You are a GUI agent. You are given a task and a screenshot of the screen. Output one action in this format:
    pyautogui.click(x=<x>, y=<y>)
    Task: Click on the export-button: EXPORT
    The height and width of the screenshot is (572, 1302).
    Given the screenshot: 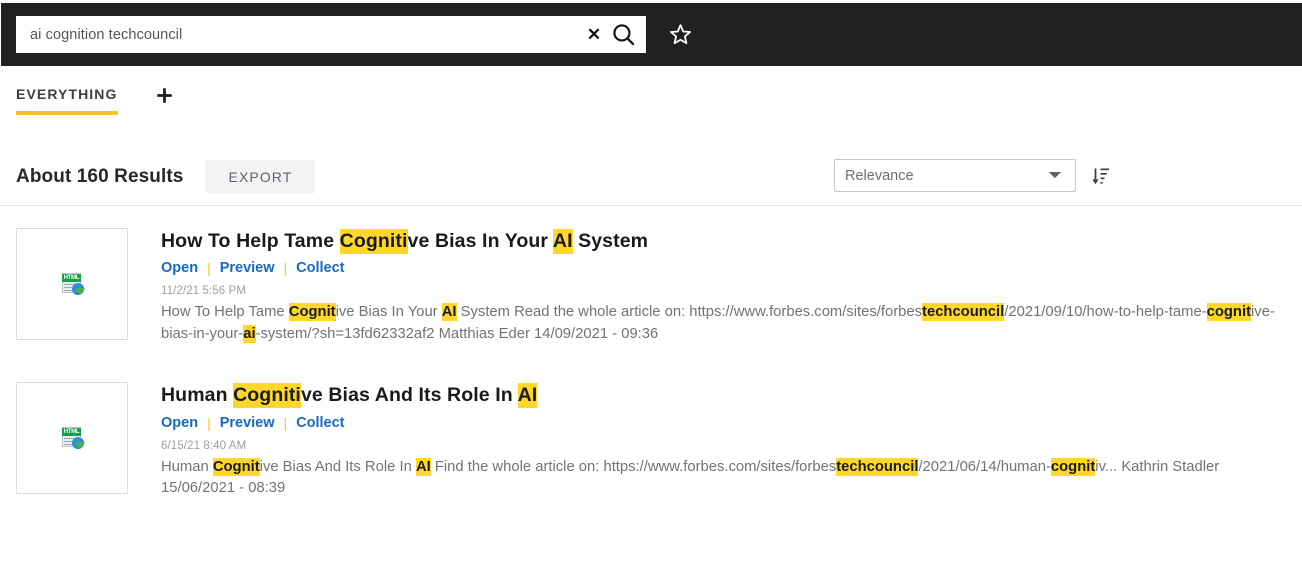 What is the action you would take?
    pyautogui.click(x=260, y=176)
    